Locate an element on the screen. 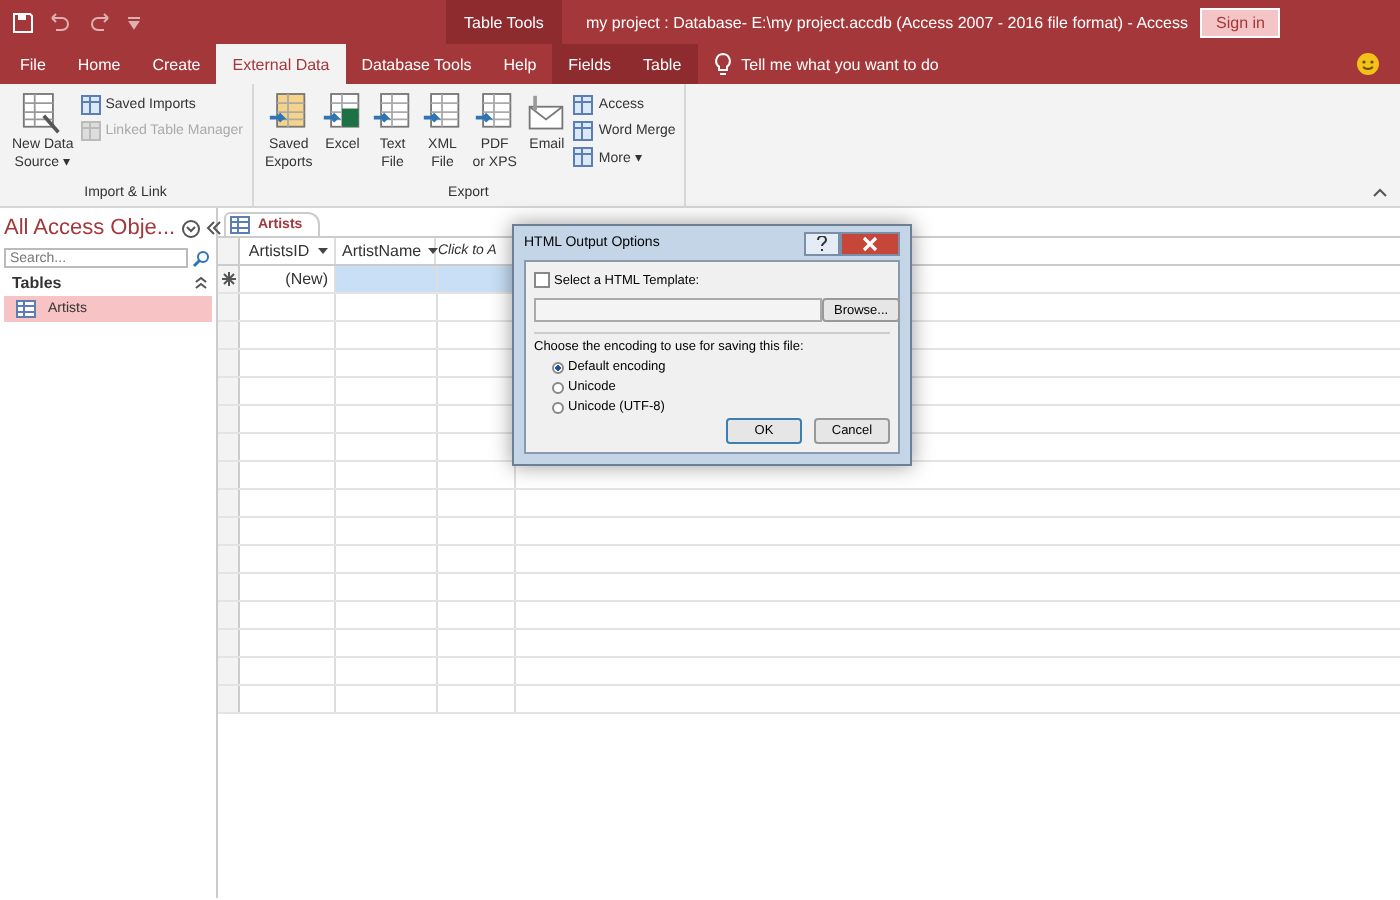 The width and height of the screenshot is (1400, 900). context-title: Table Tools is located at coordinates (504, 22).